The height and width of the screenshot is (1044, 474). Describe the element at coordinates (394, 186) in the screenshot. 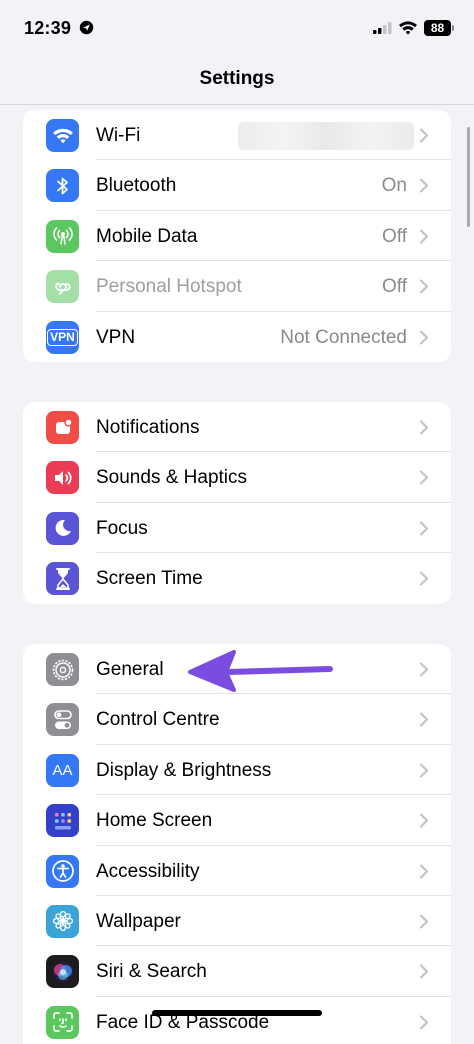

I see `row-value: On` at that location.